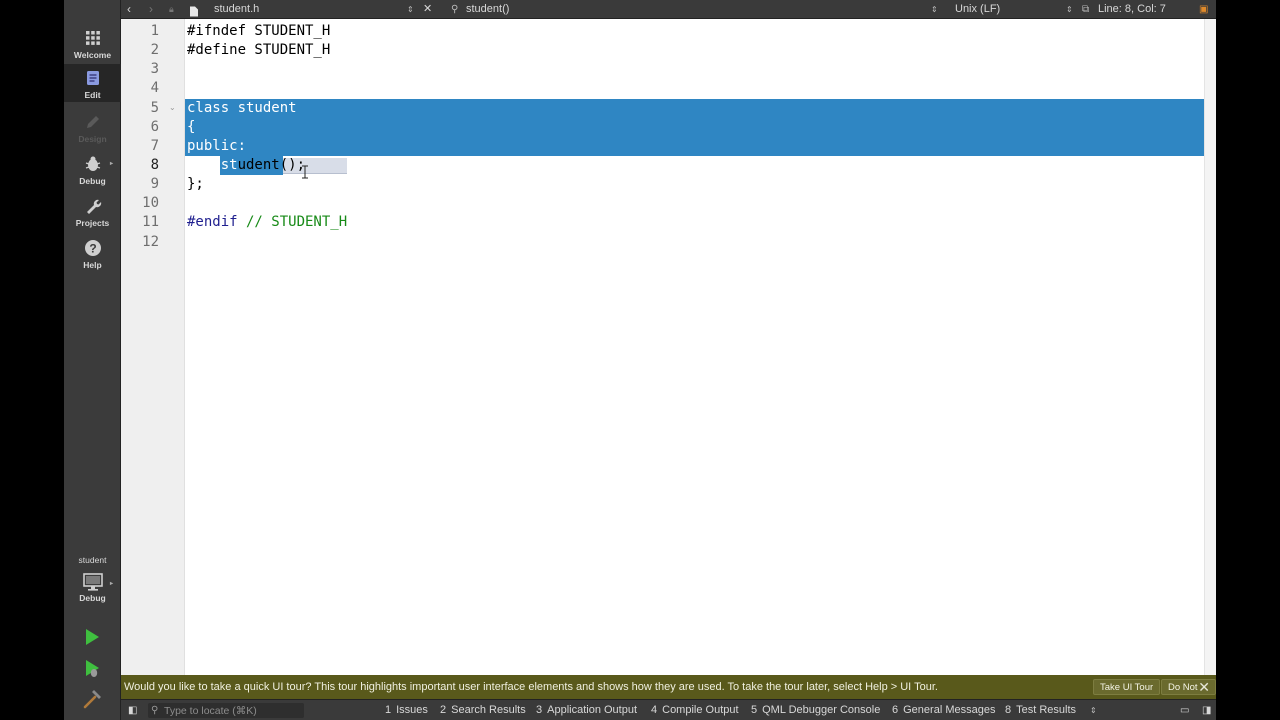 This screenshot has height=720, width=1280. Describe the element at coordinates (154, 50) in the screenshot. I see `line-number: 2` at that location.